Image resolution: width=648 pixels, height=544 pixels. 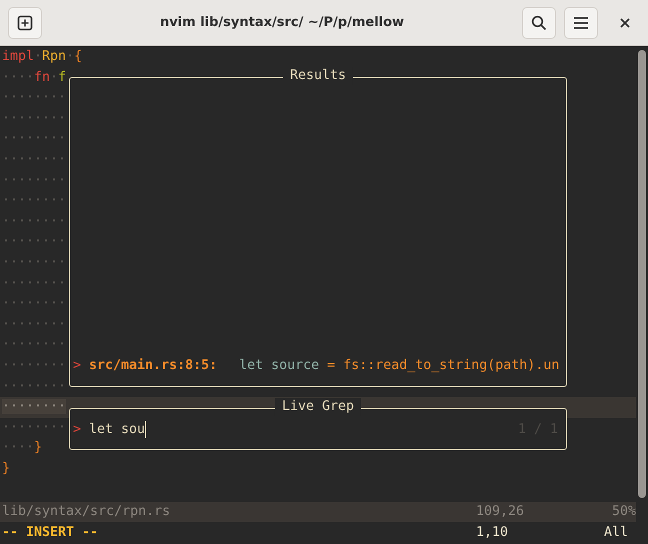 I want to click on plus-square-icon, so click(x=25, y=22).